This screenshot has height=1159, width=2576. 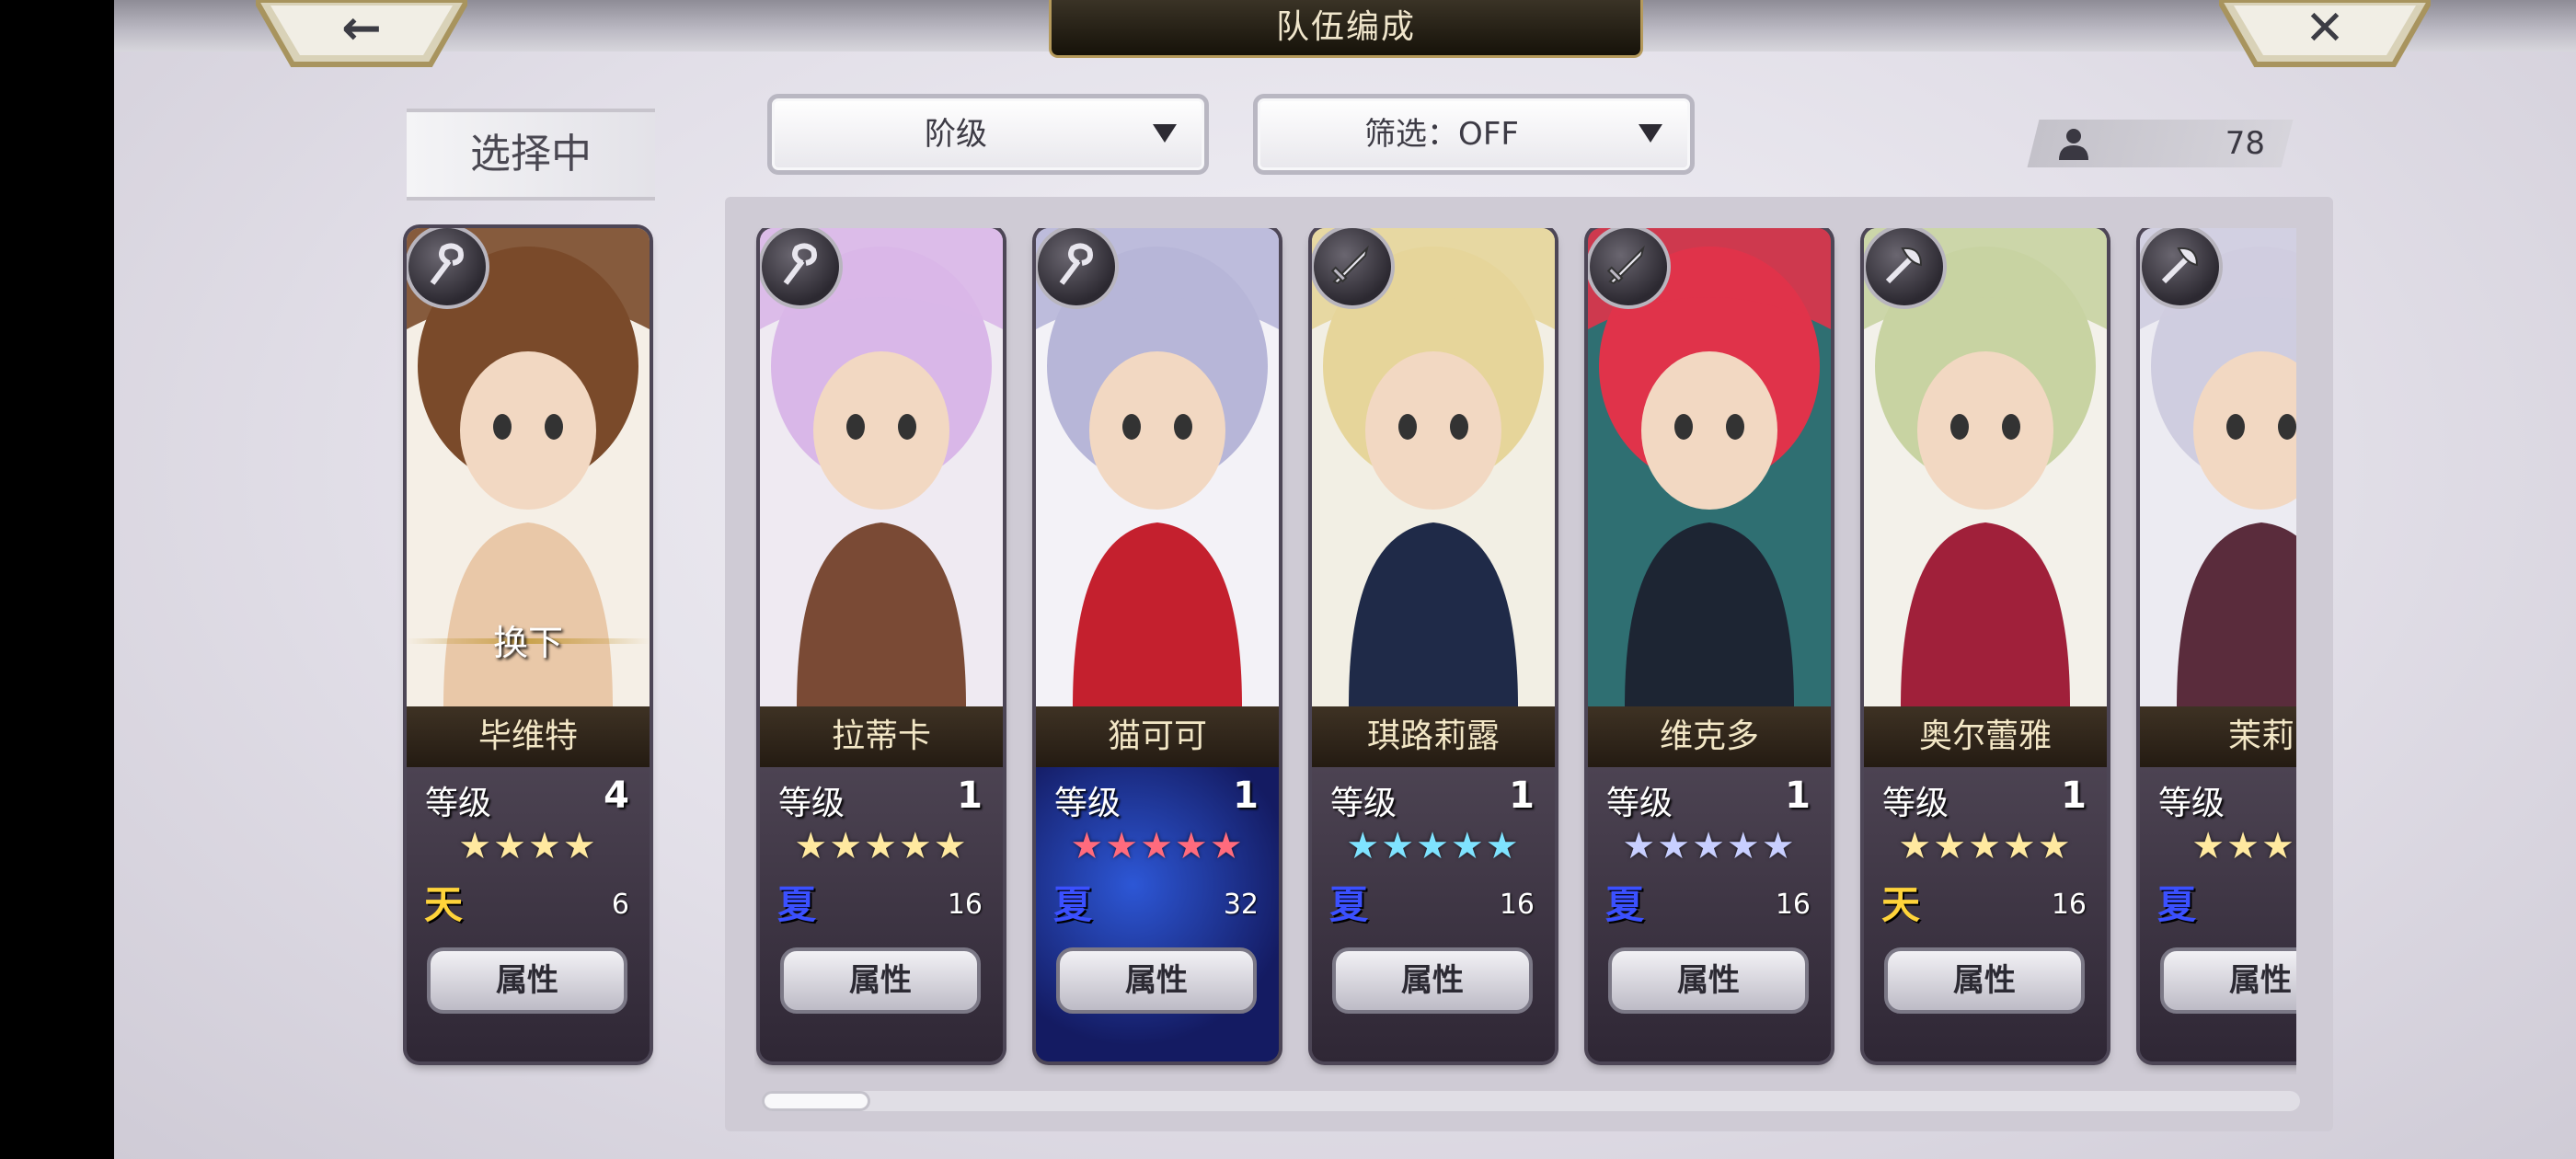 I want to click on character-name: 猫可可, so click(x=1157, y=736).